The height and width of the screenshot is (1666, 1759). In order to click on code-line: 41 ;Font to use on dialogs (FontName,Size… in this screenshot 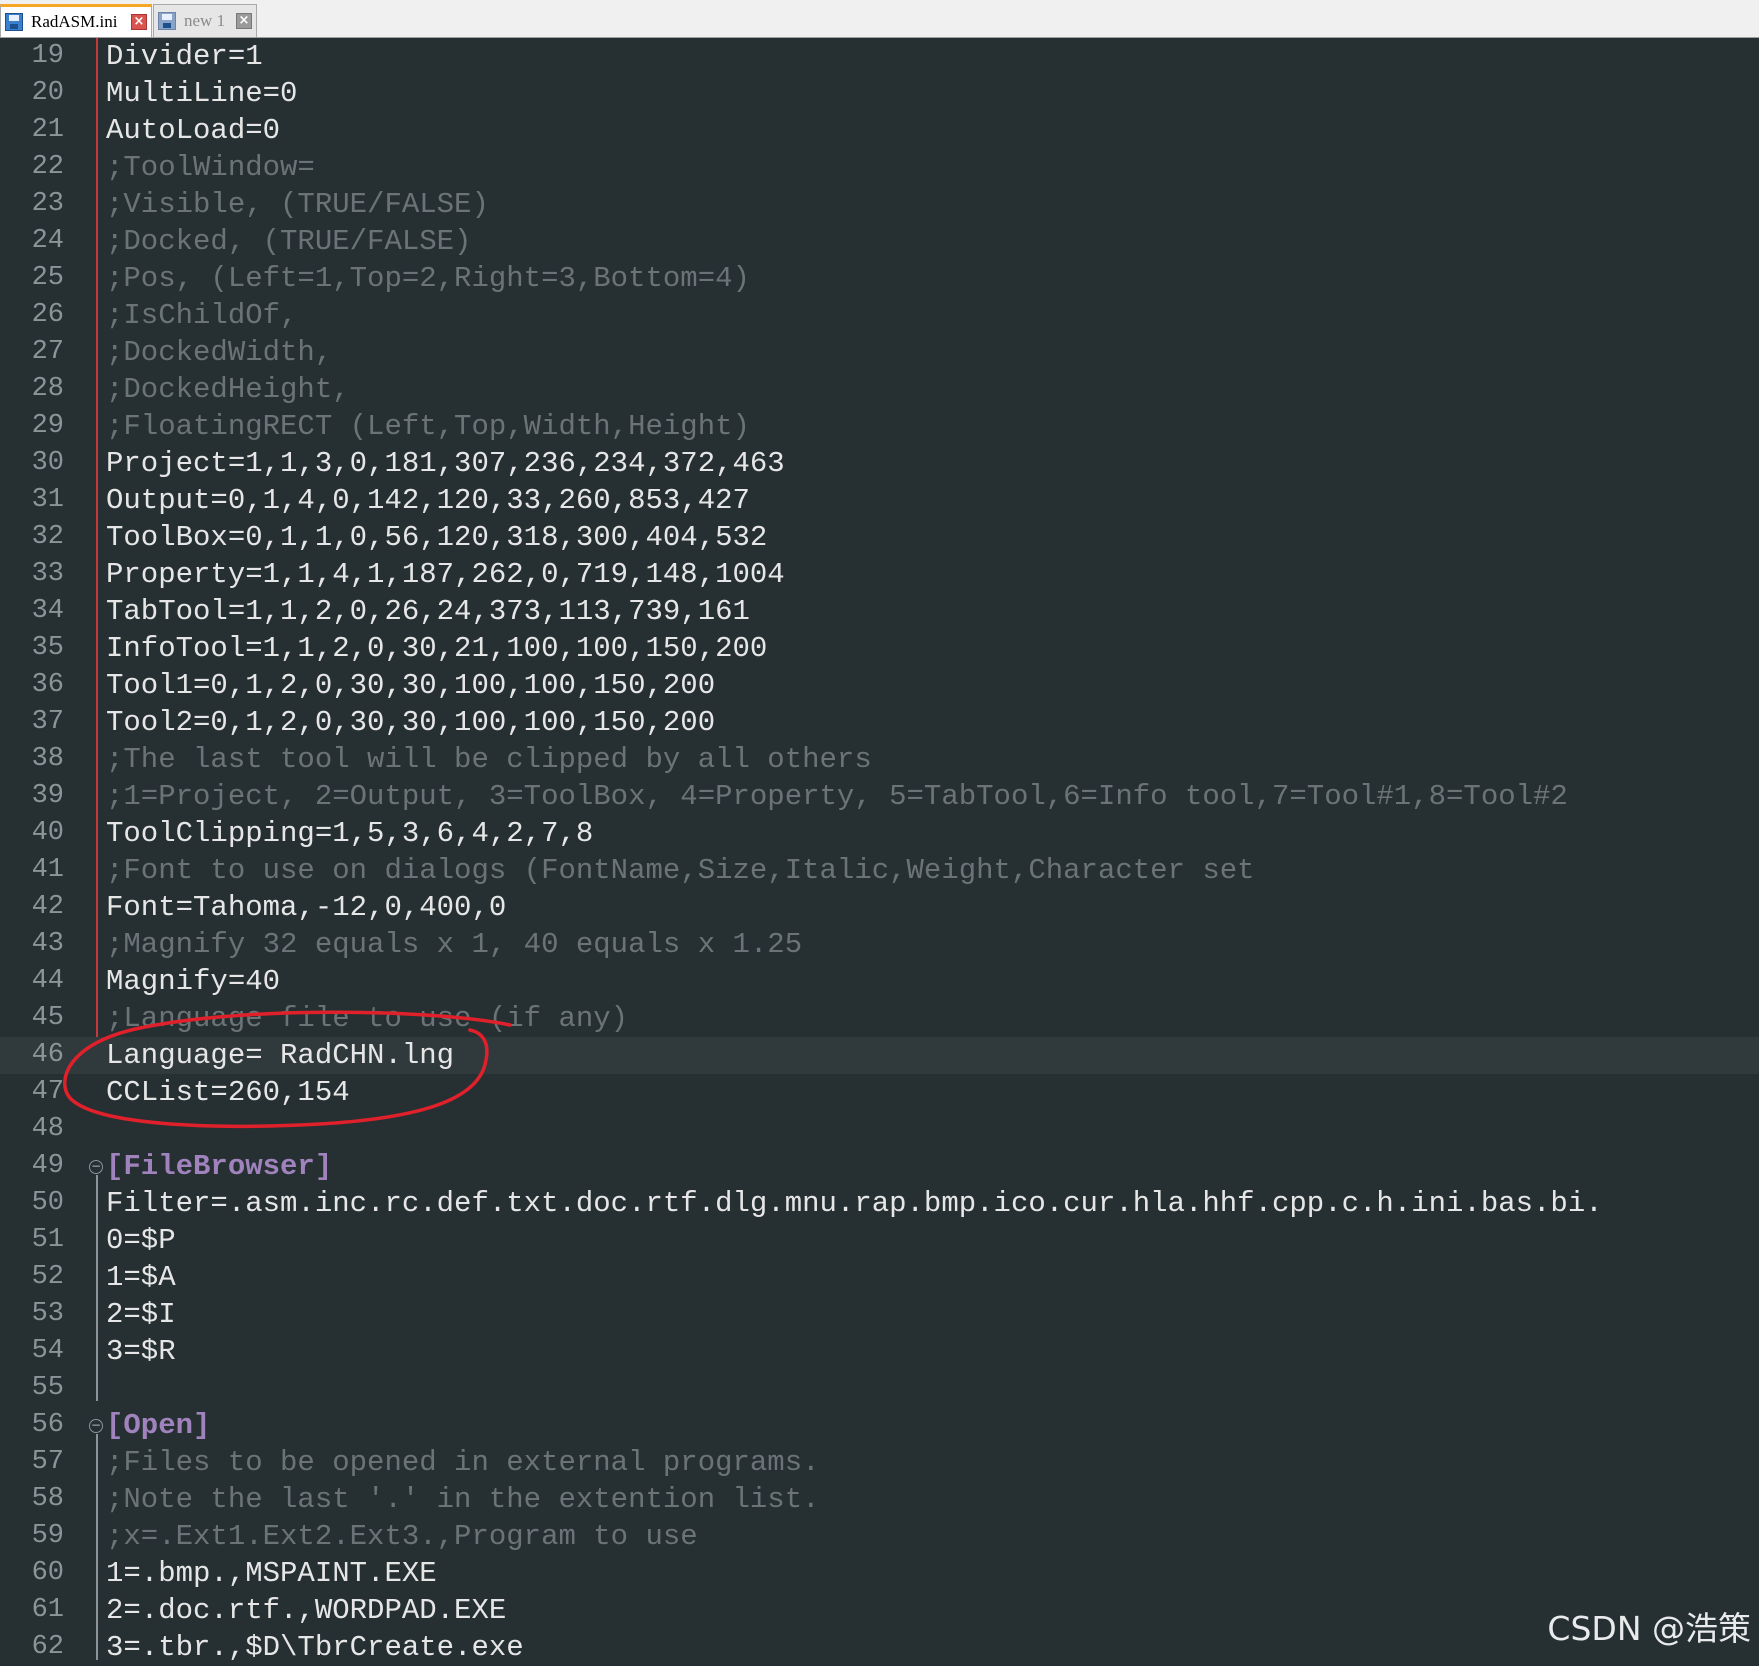, I will do `click(879, 870)`.